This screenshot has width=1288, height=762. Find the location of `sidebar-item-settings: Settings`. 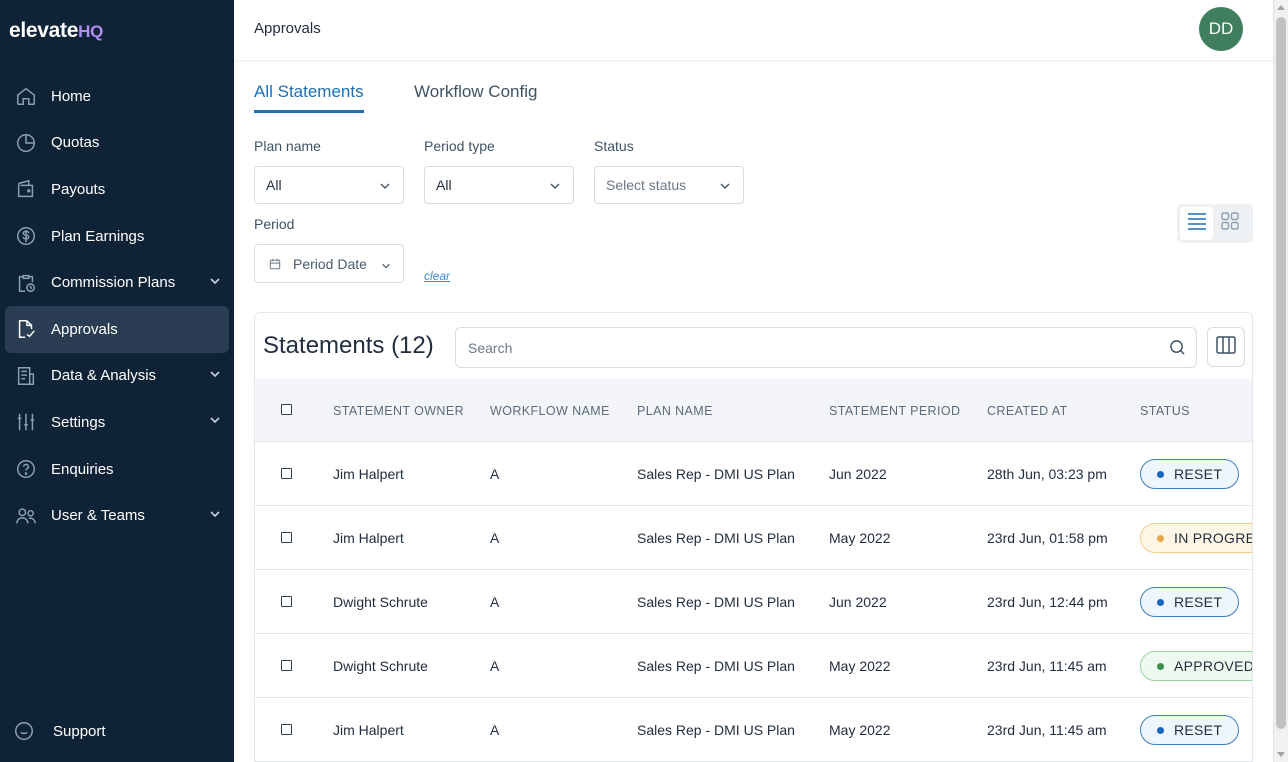

sidebar-item-settings: Settings is located at coordinates (117, 422).